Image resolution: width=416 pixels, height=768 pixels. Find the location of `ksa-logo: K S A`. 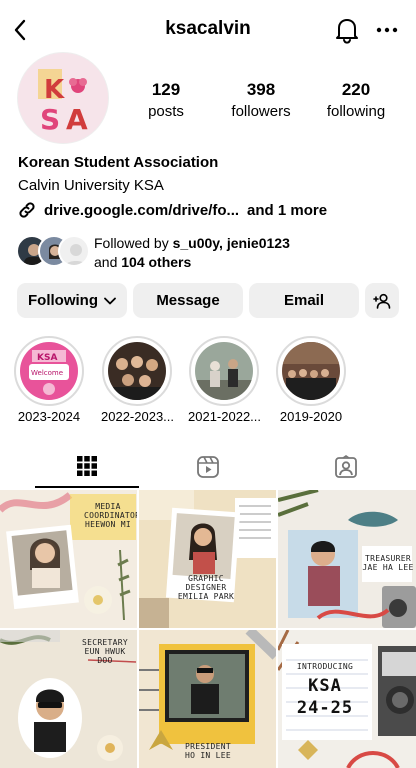

ksa-logo: K S A is located at coordinates (63, 98).